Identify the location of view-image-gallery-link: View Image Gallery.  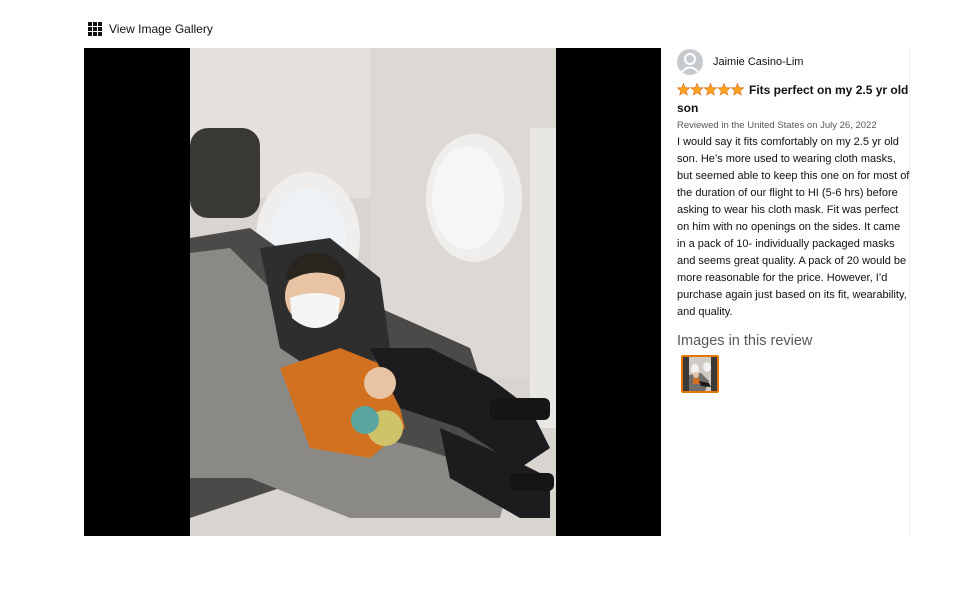
(150, 29).